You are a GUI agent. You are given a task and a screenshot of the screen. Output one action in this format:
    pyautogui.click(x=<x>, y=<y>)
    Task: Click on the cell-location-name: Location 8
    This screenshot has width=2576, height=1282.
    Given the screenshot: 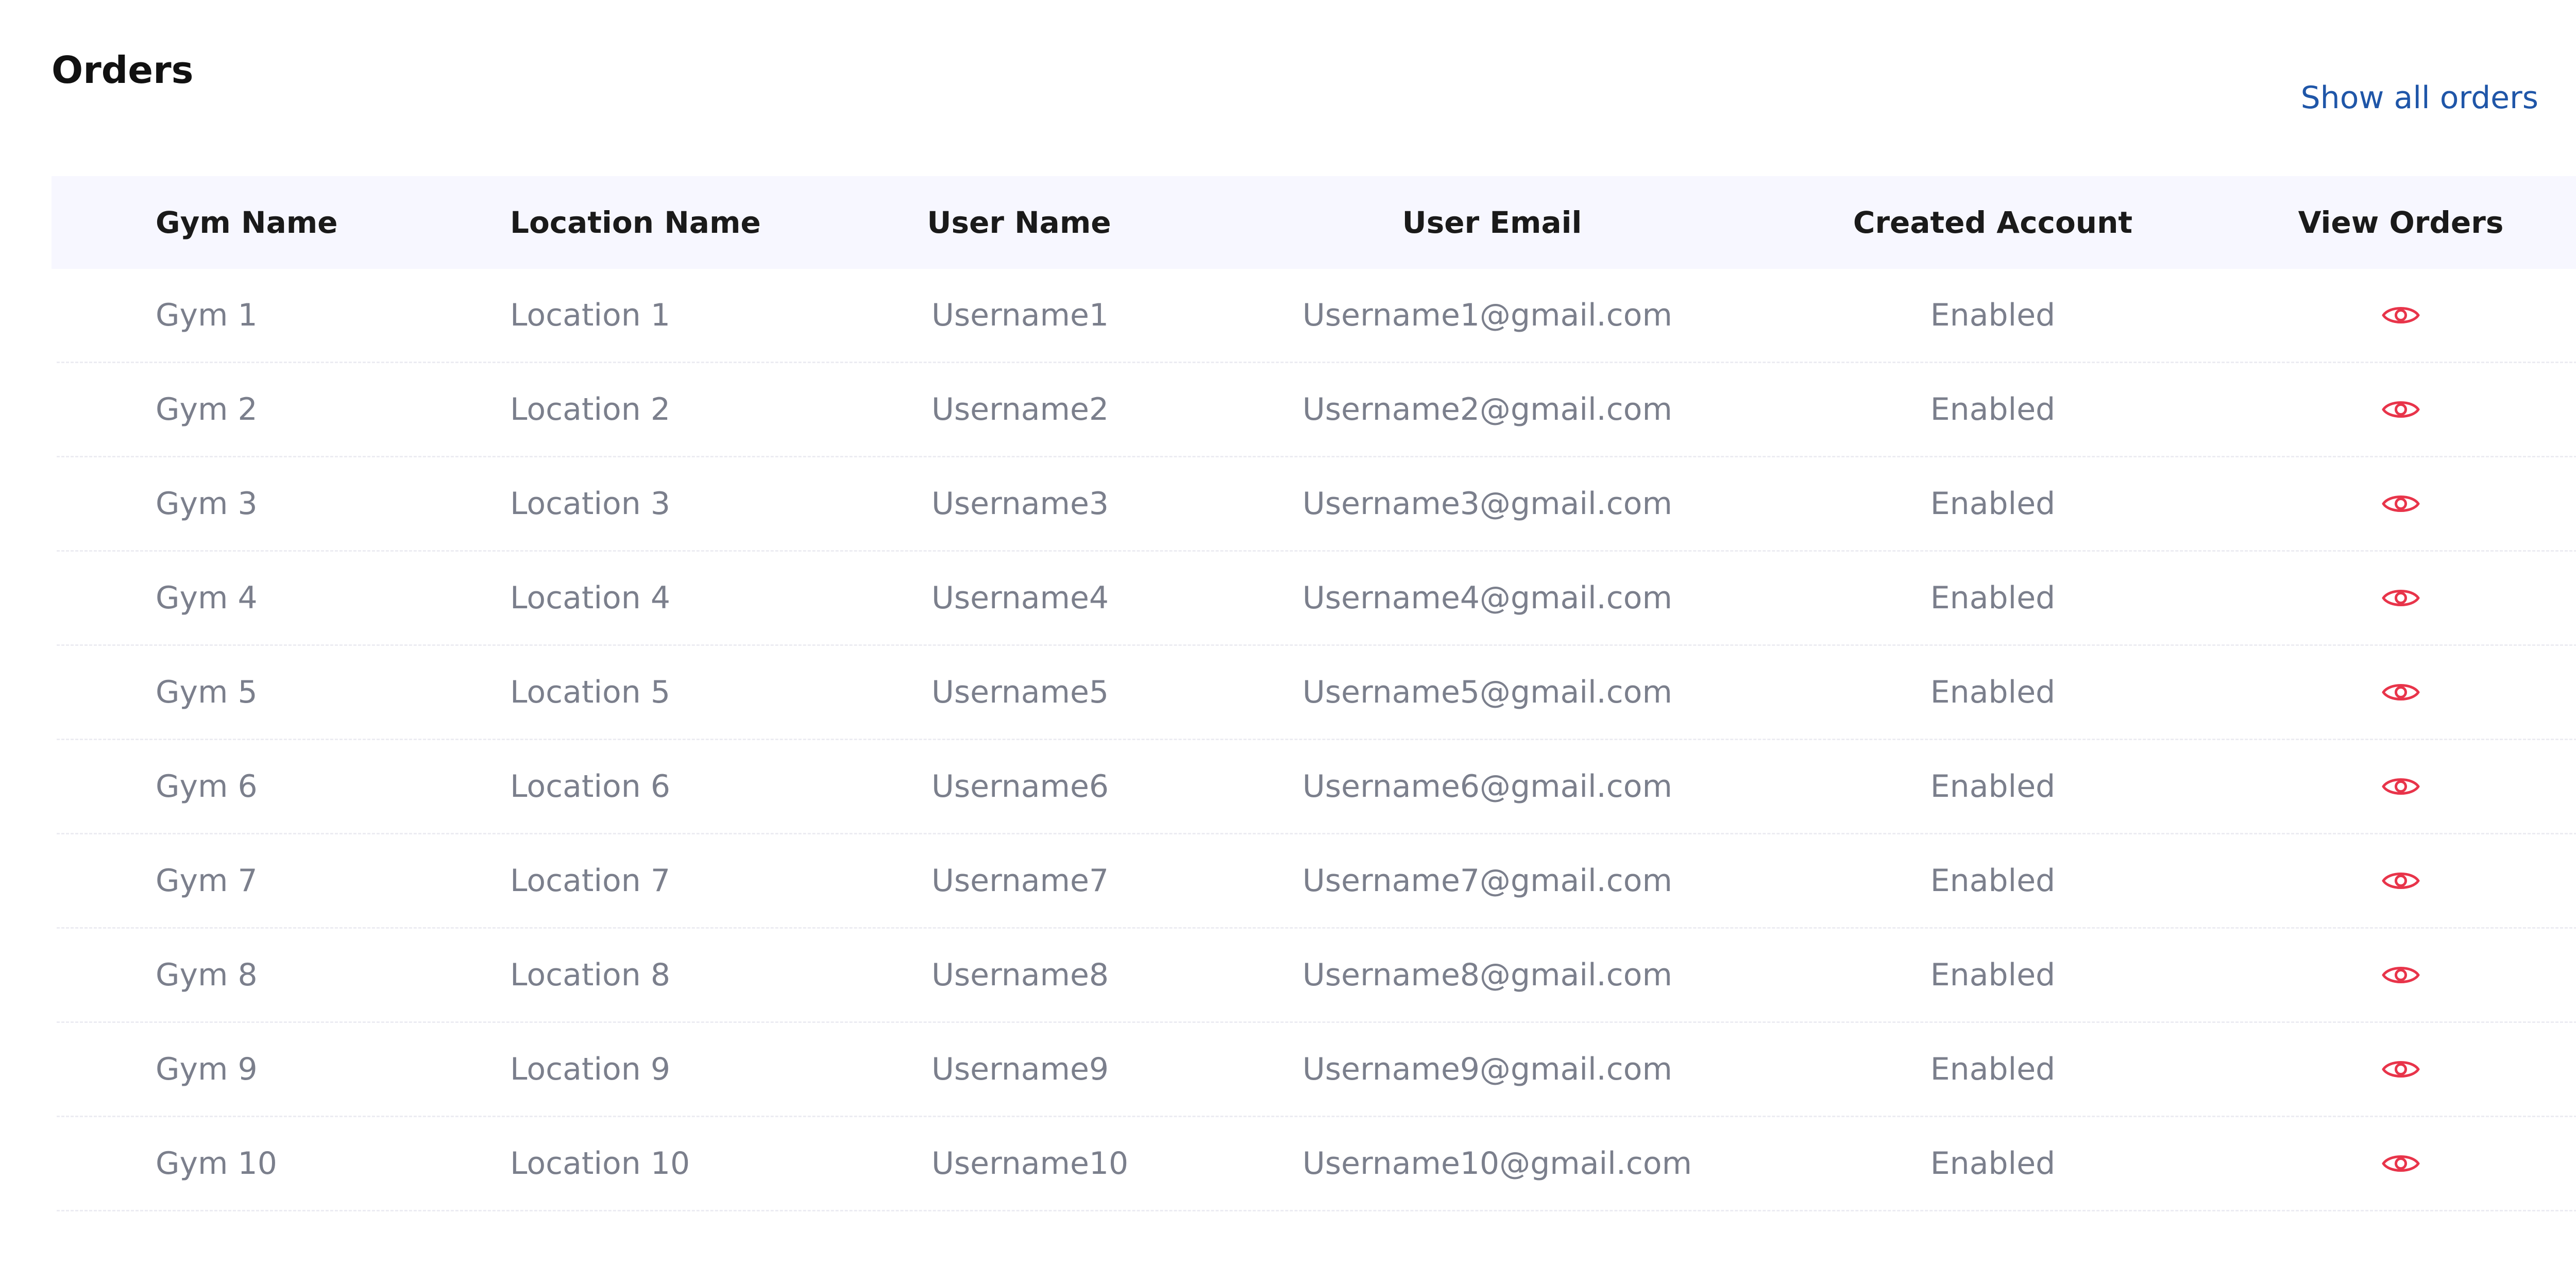 What is the action you would take?
    pyautogui.click(x=590, y=975)
    